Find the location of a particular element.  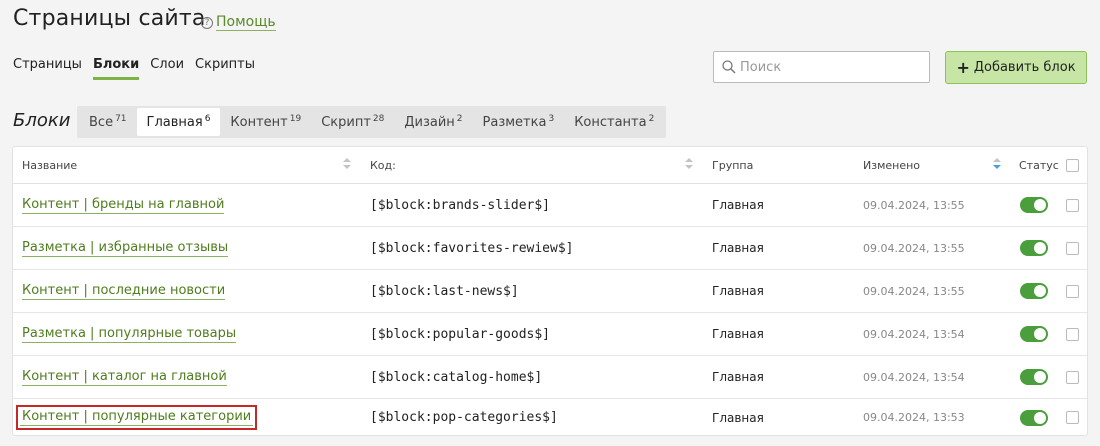

add-block-button: + Добавить блок is located at coordinates (1016, 67).